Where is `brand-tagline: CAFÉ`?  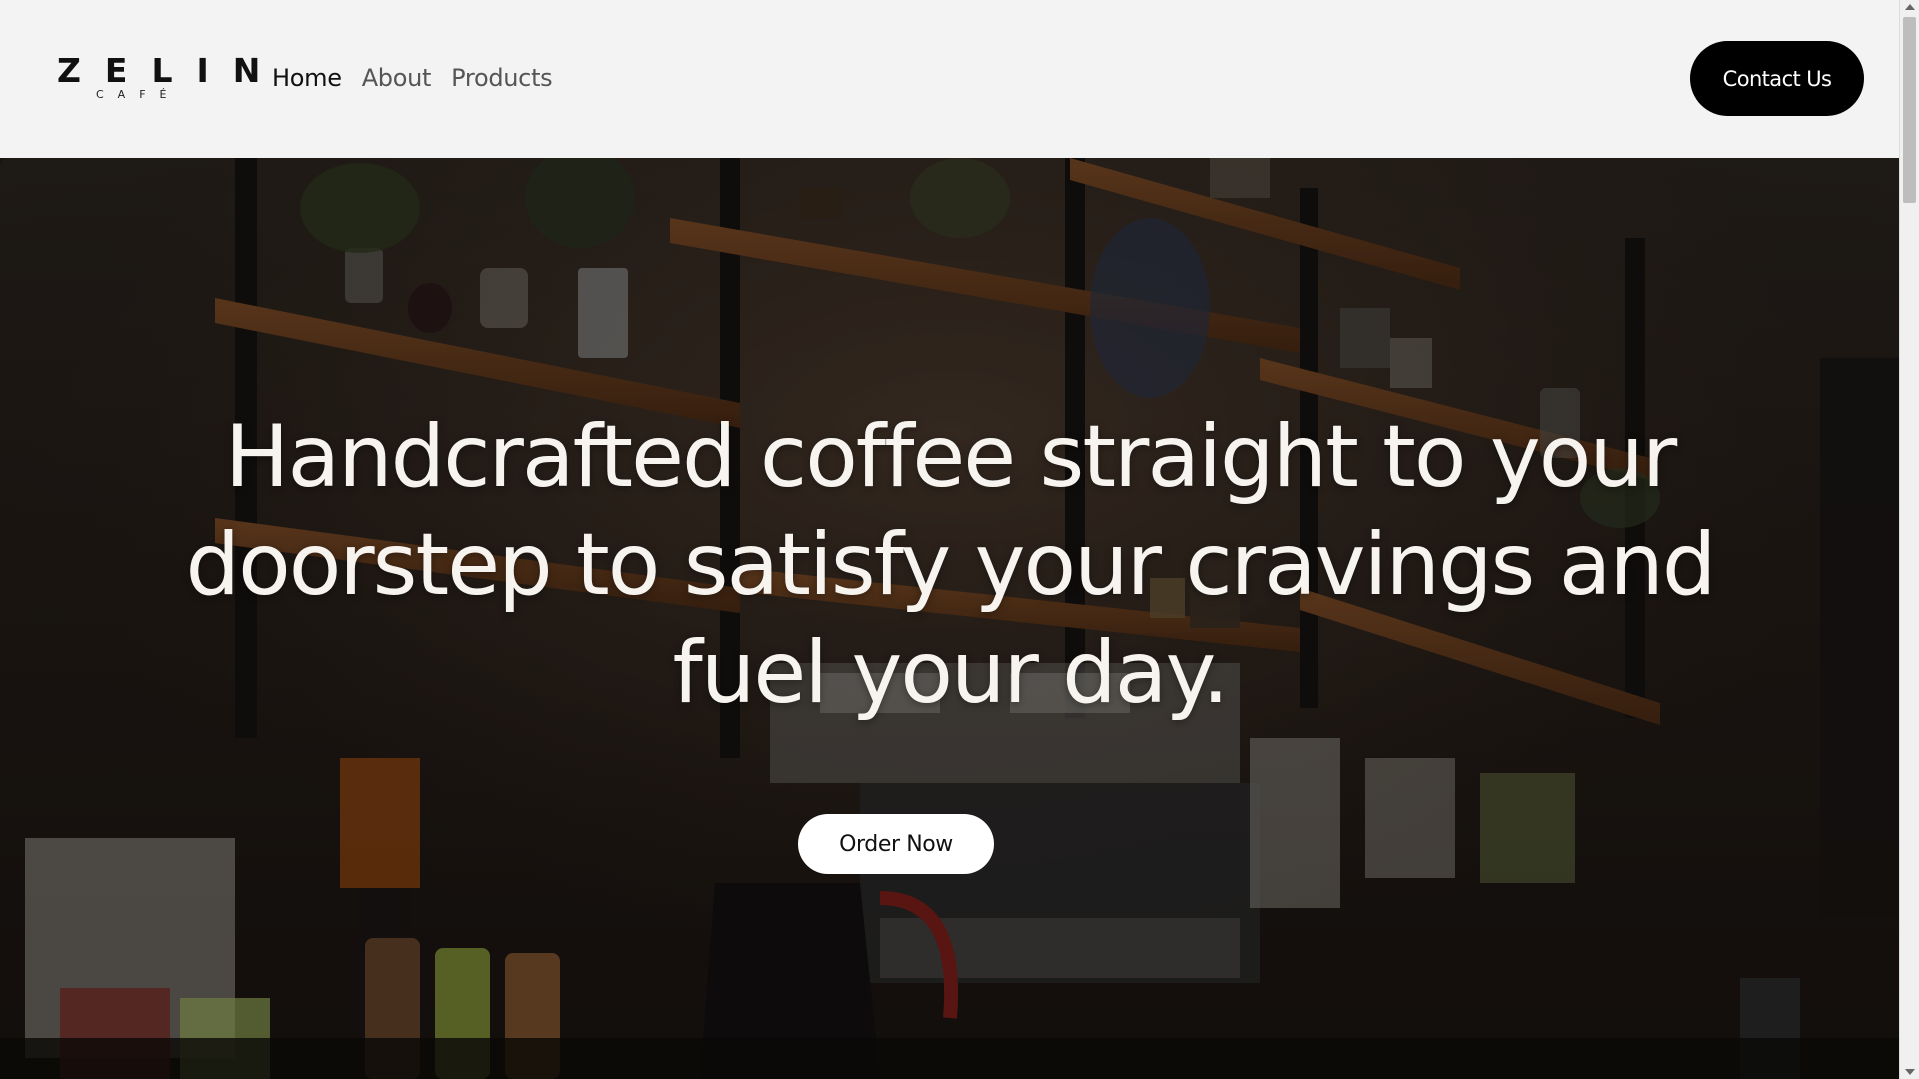
brand-tagline: CAFÉ is located at coordinates (138, 94).